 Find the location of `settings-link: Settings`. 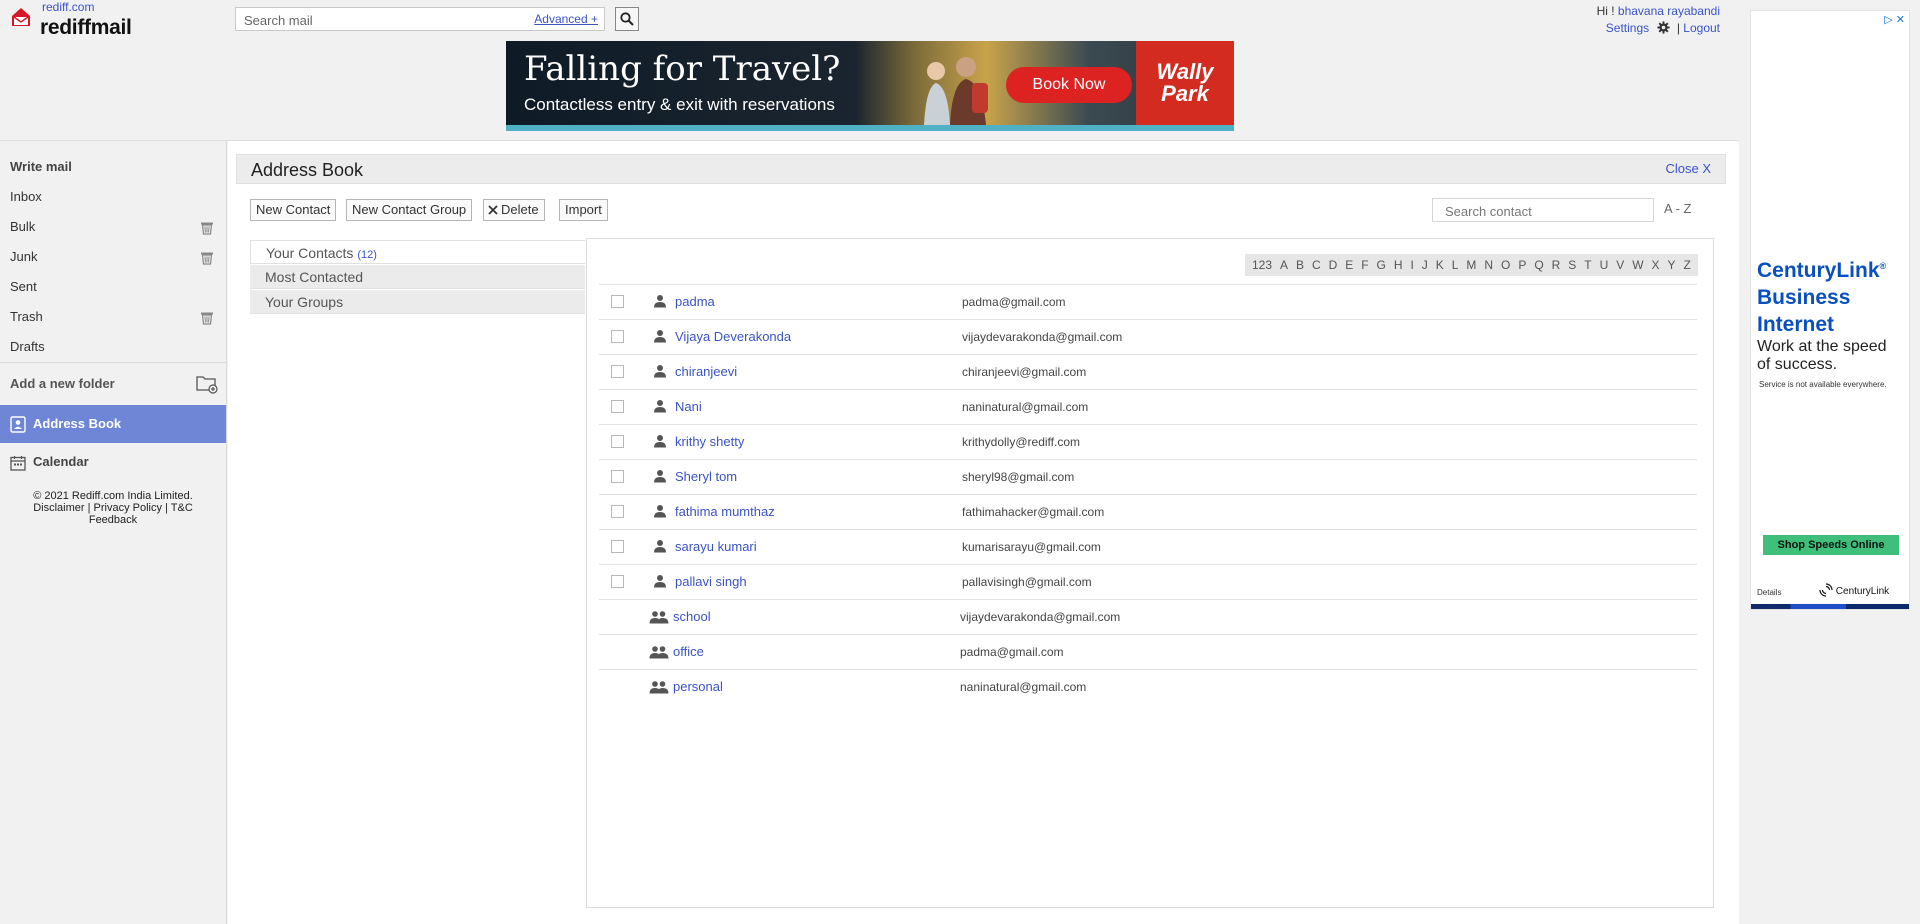

settings-link: Settings is located at coordinates (1627, 28).